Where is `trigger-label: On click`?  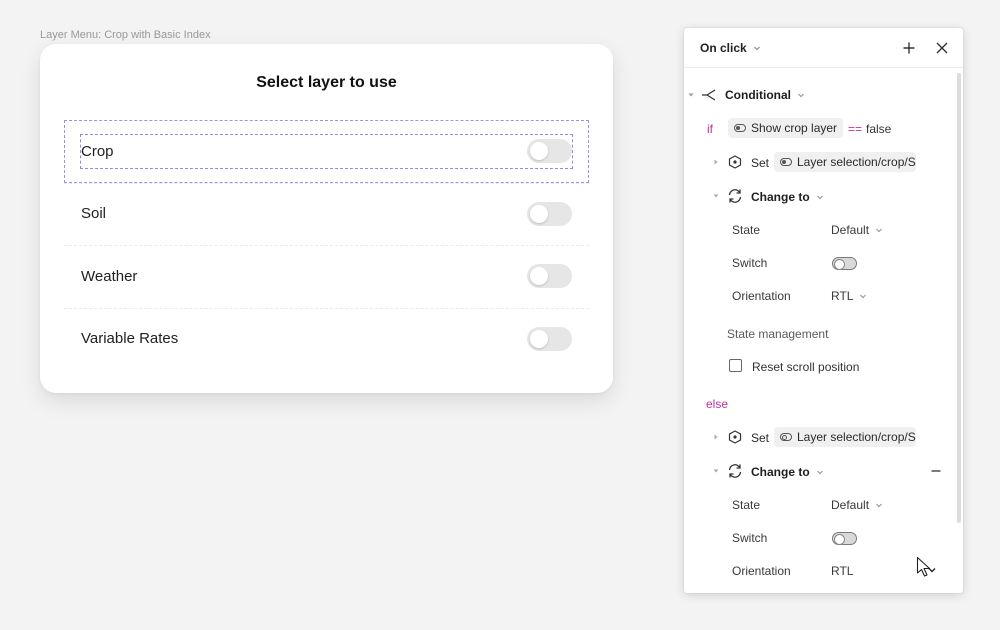 trigger-label: On click is located at coordinates (723, 48).